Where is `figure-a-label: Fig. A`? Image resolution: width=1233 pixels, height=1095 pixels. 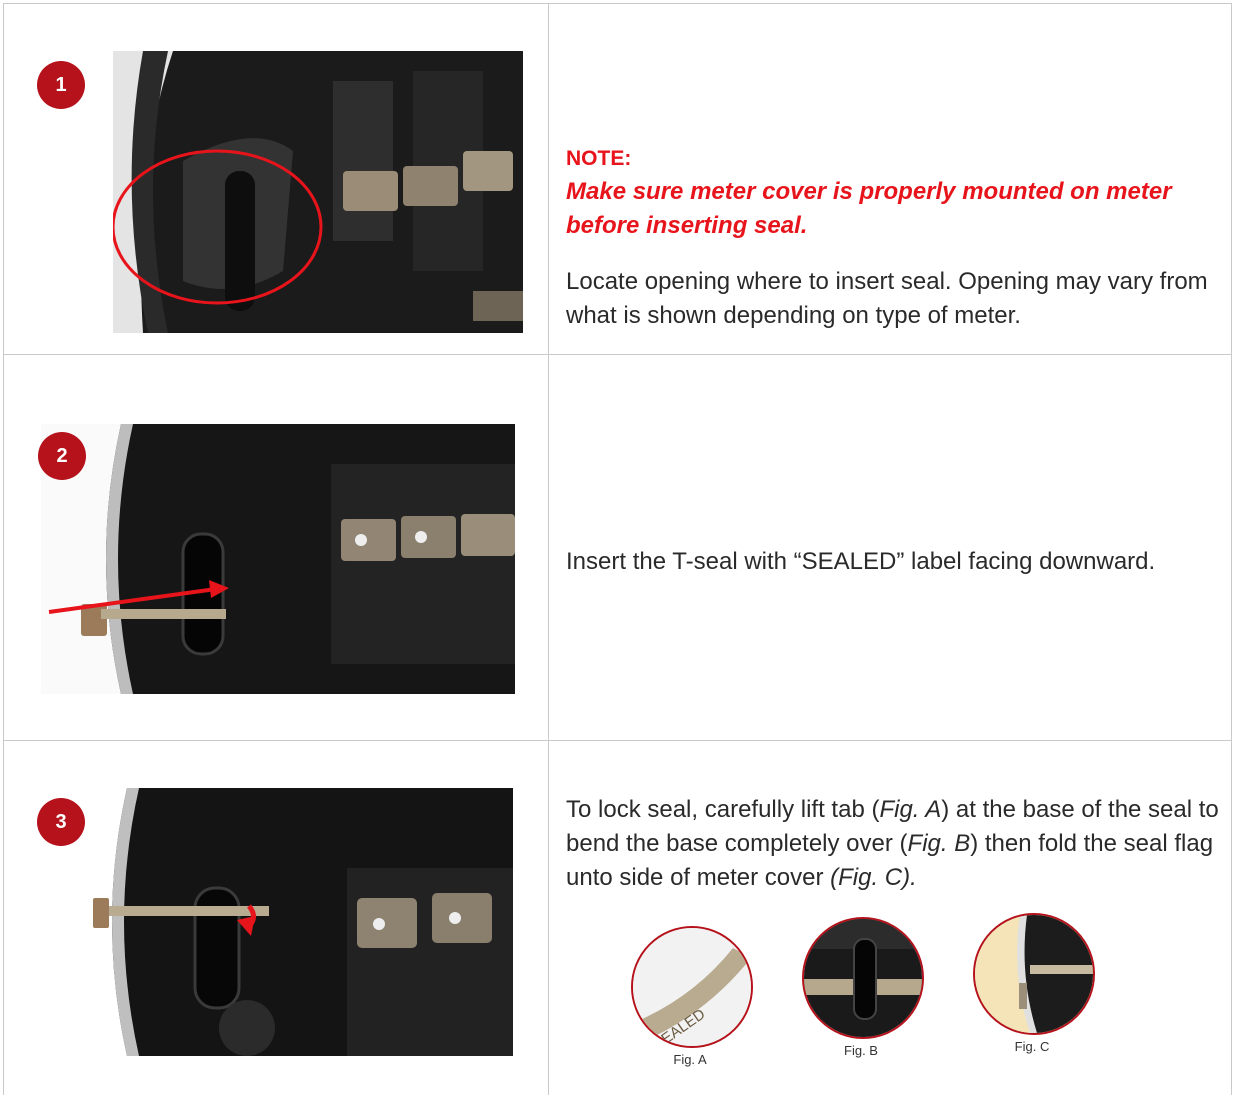 figure-a-label: Fig. A is located at coordinates (690, 1059).